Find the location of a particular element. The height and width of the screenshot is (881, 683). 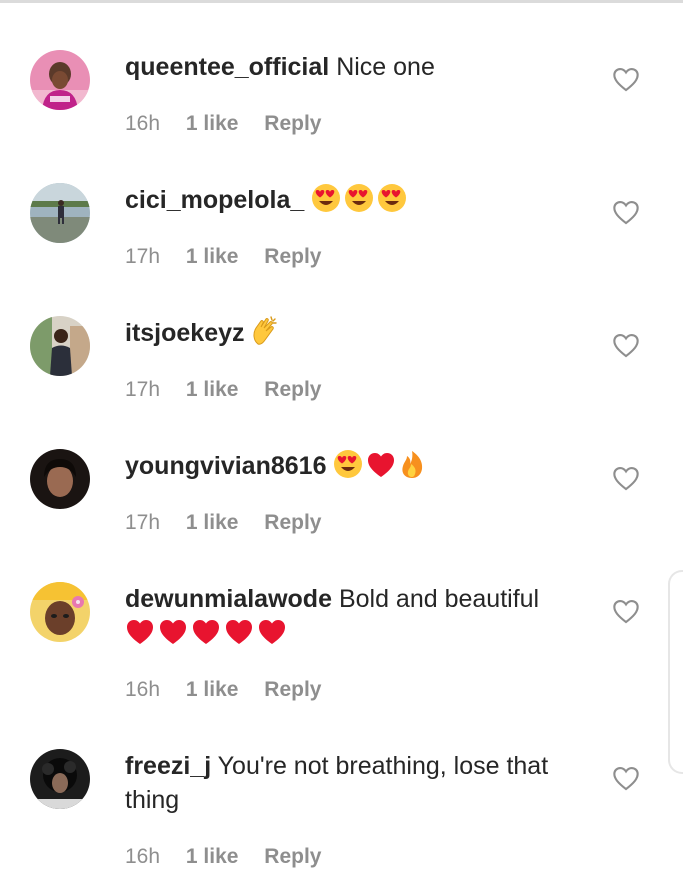

comment-username: cici_mopelola_ is located at coordinates (214, 200).